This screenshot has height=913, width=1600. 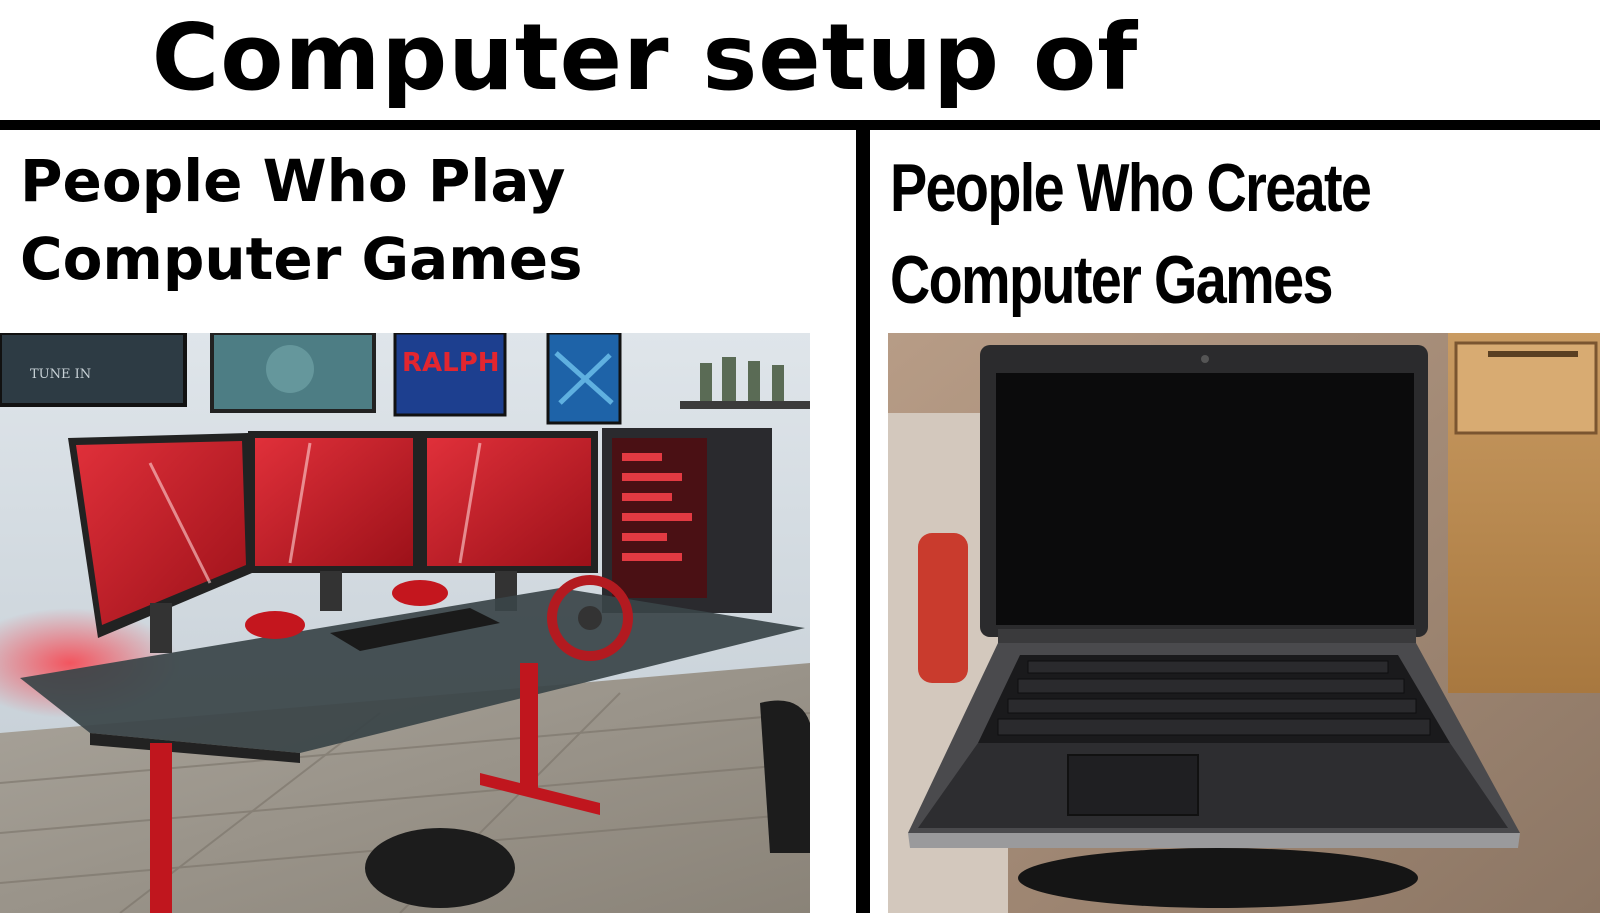 I want to click on right-caption: People Who Create Computer Games, so click(x=1177, y=234).